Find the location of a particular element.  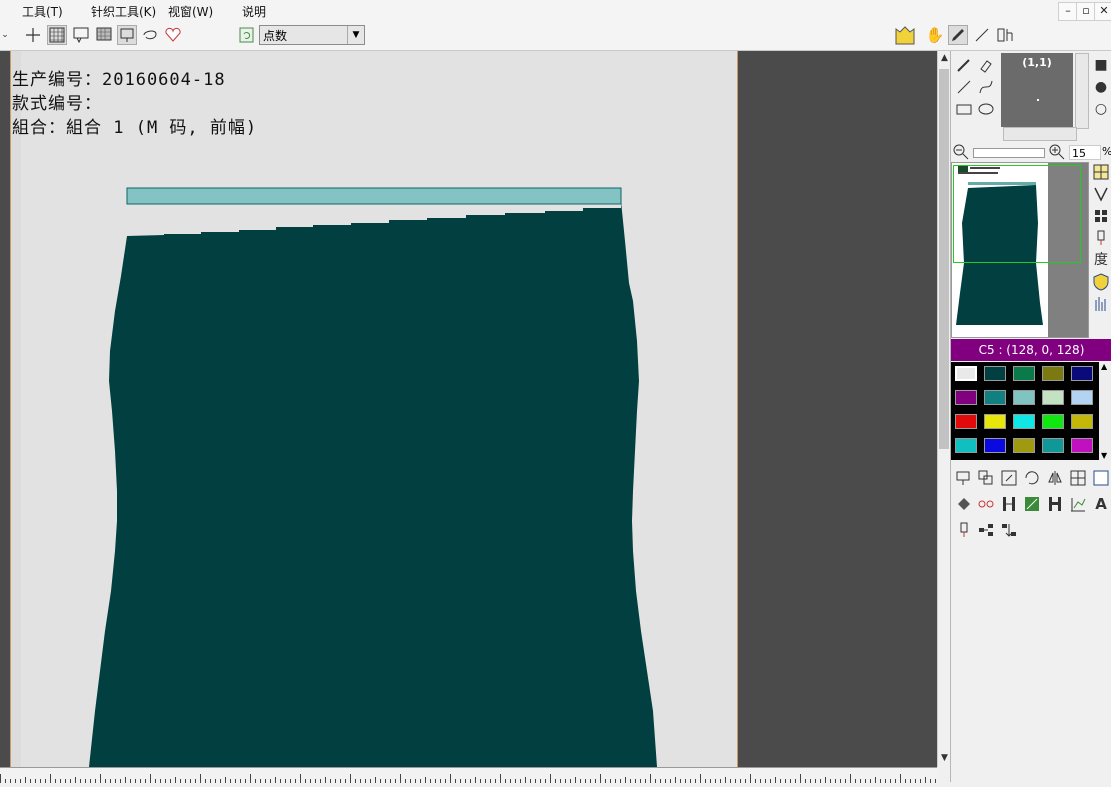

refresh-icon is located at coordinates (247, 35).